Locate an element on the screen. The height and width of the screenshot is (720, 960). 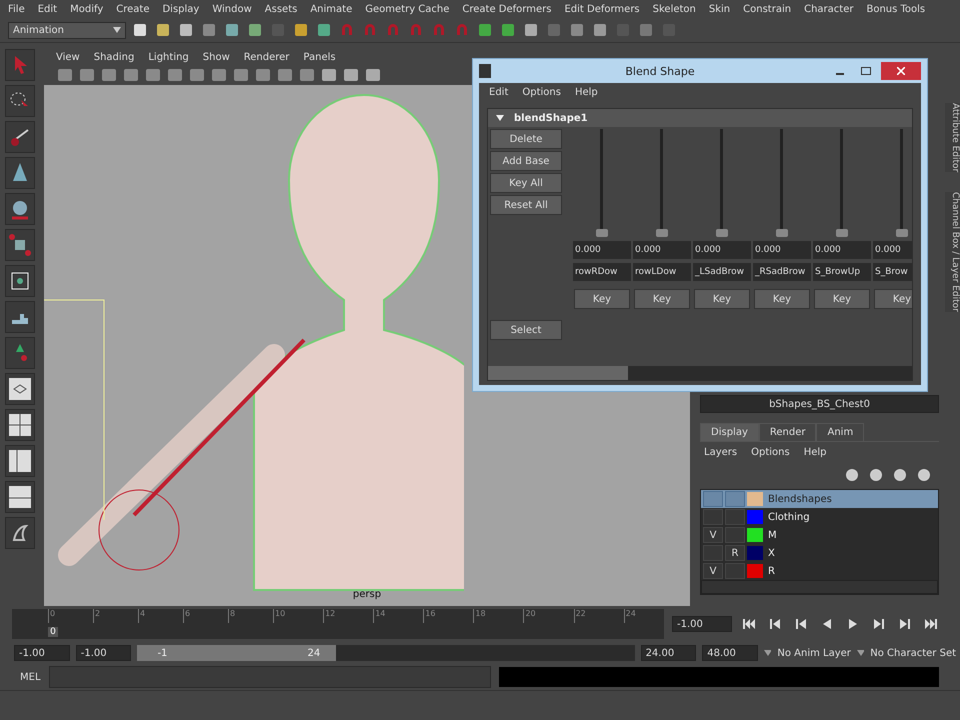
logo-icon is located at coordinates (20, 533).